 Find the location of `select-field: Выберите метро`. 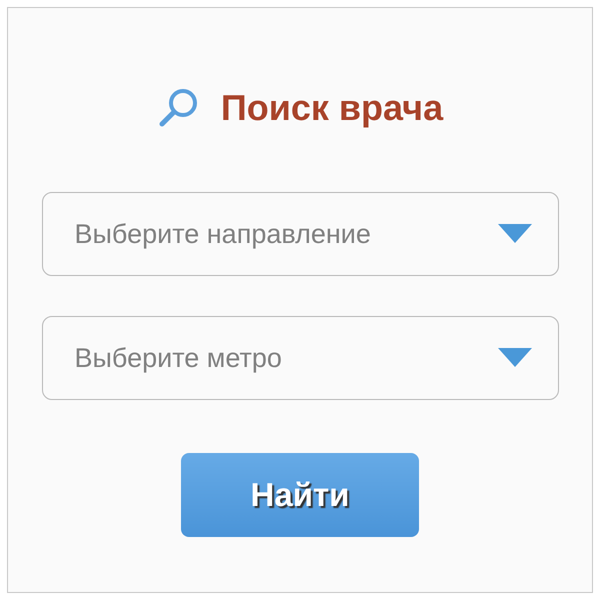

select-field: Выберите метро is located at coordinates (300, 358).